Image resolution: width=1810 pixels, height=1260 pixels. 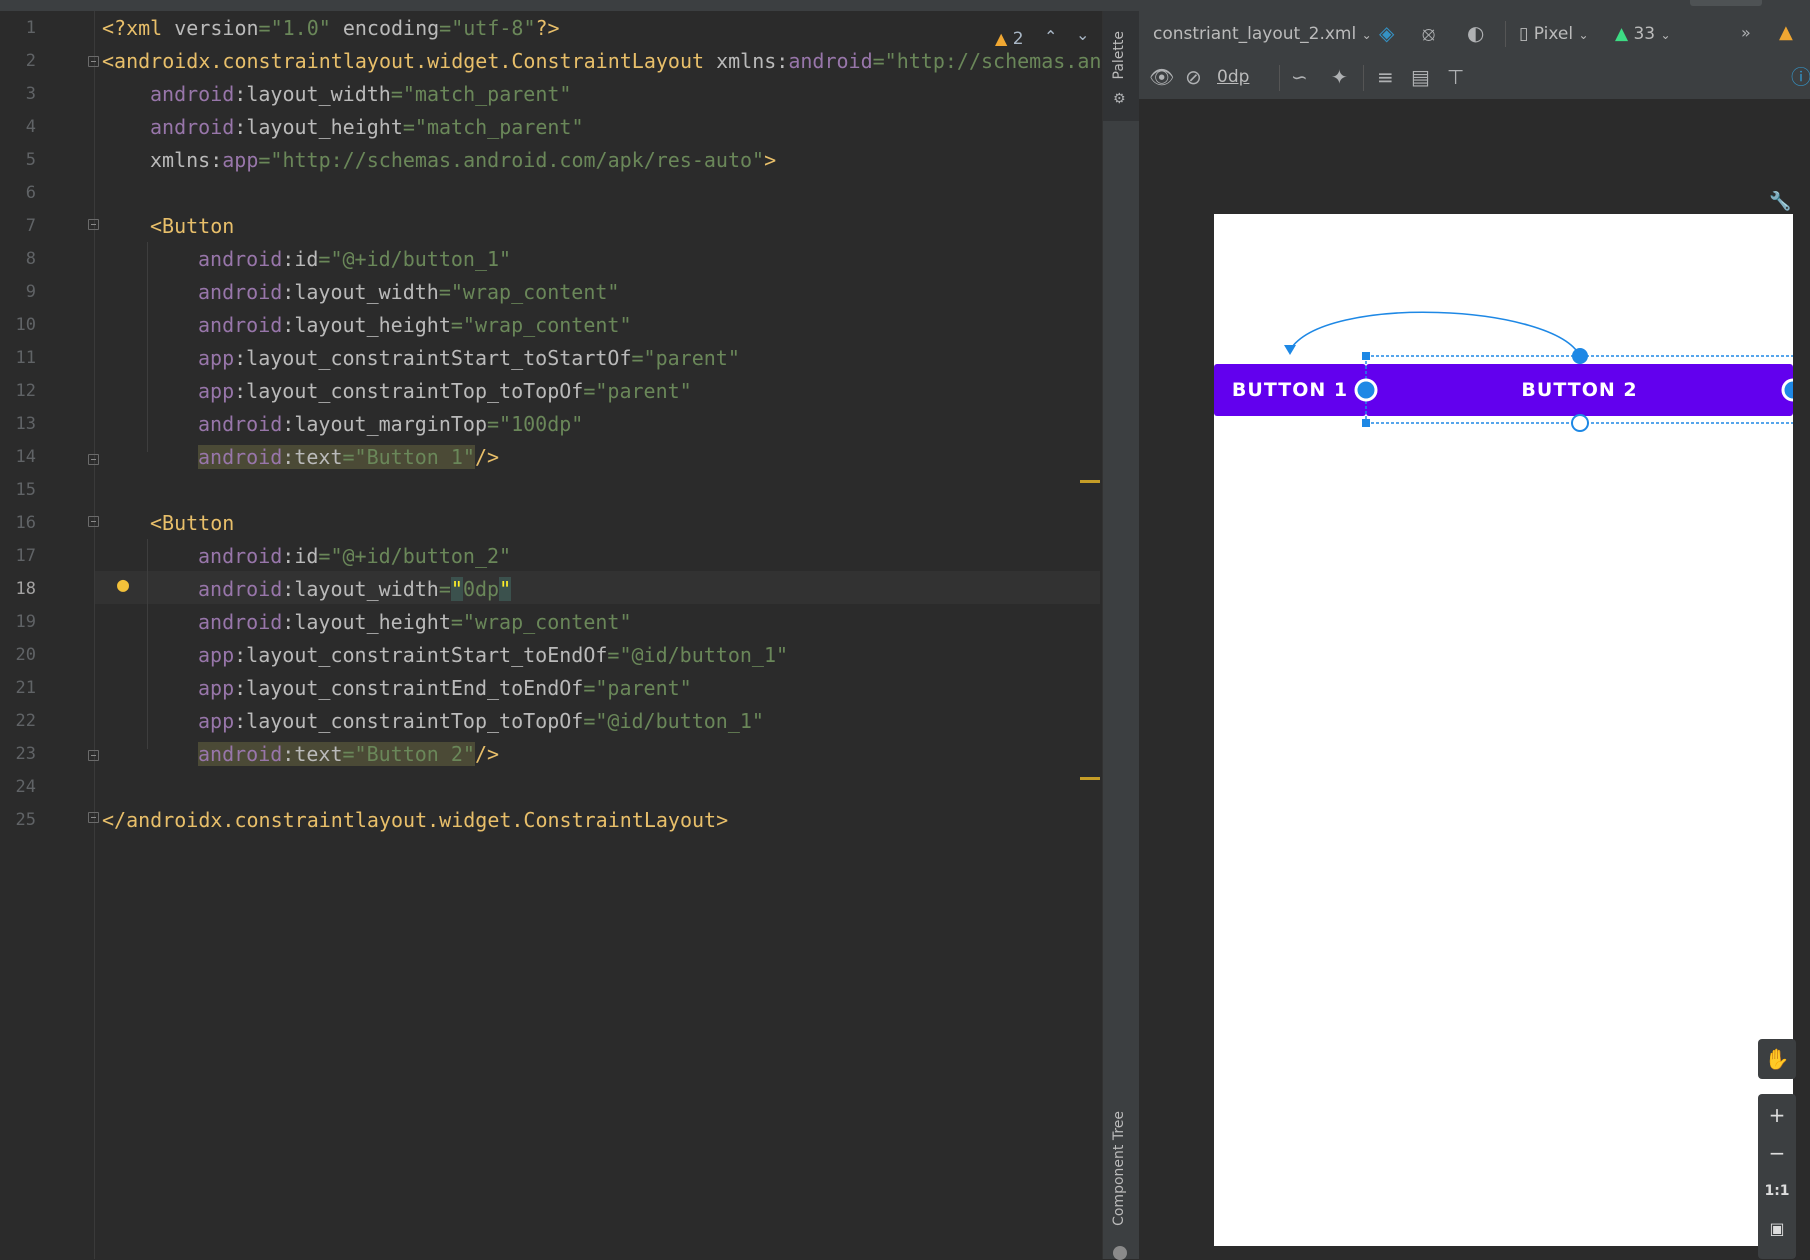 What do you see at coordinates (192, 226) in the screenshot?
I see `code-token: <Button` at bounding box center [192, 226].